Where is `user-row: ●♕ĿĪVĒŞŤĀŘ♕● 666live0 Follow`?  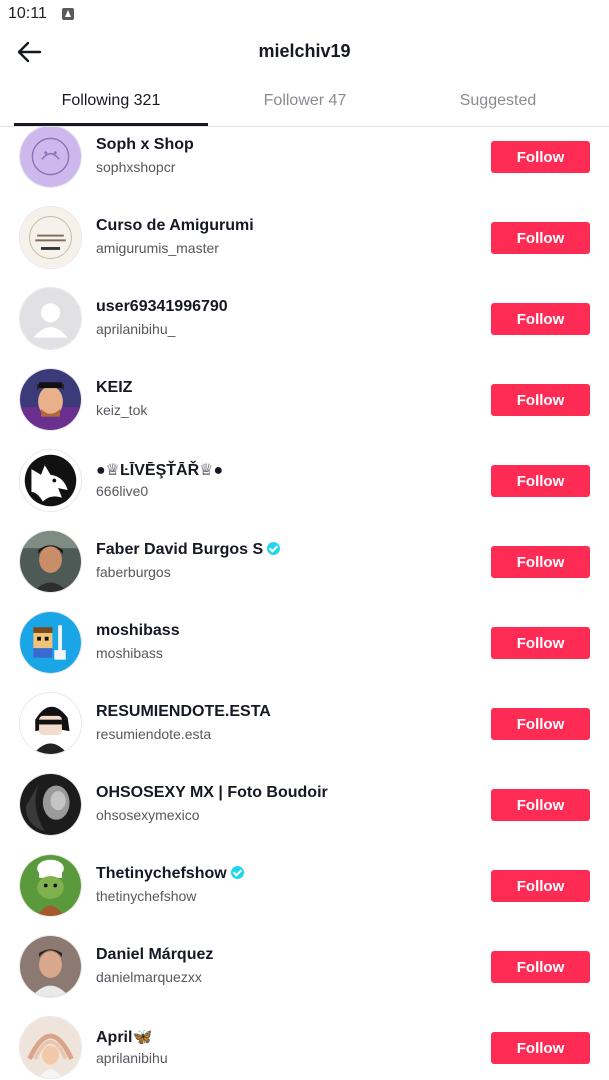 user-row: ●♕ĿĪVĒŞŤĀŘ♕● 666live0 Follow is located at coordinates (304, 479).